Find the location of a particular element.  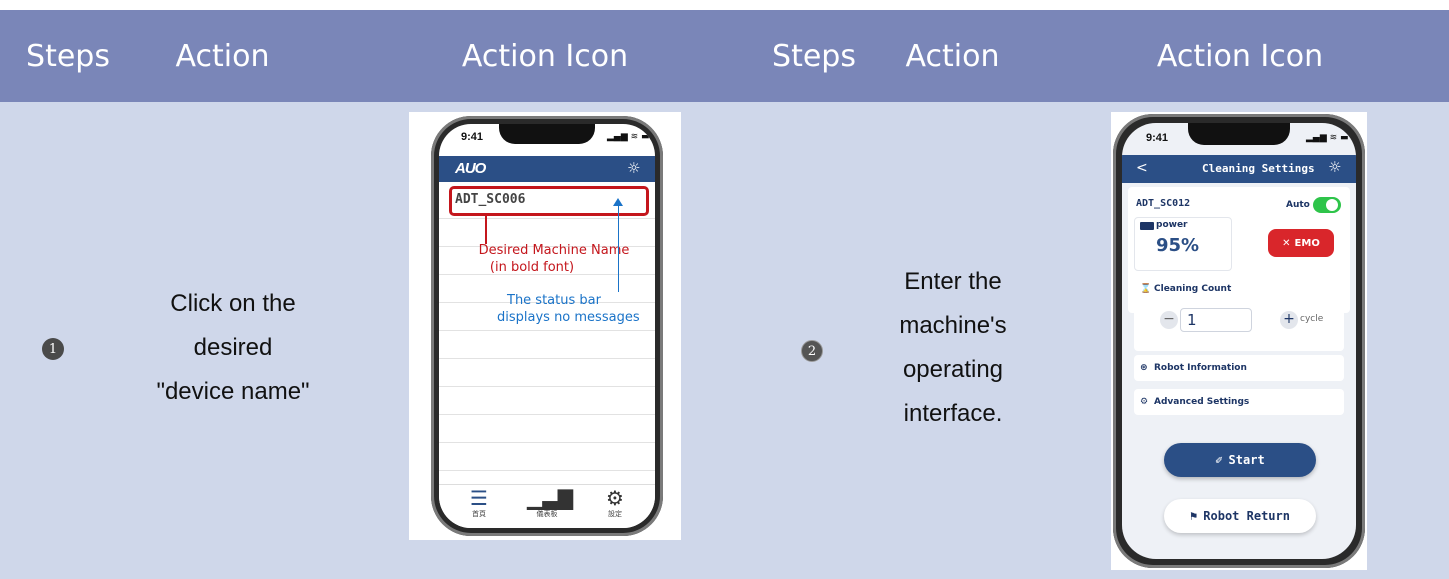

tab-settings: ⚙ 設定 is located at coordinates (615, 503).